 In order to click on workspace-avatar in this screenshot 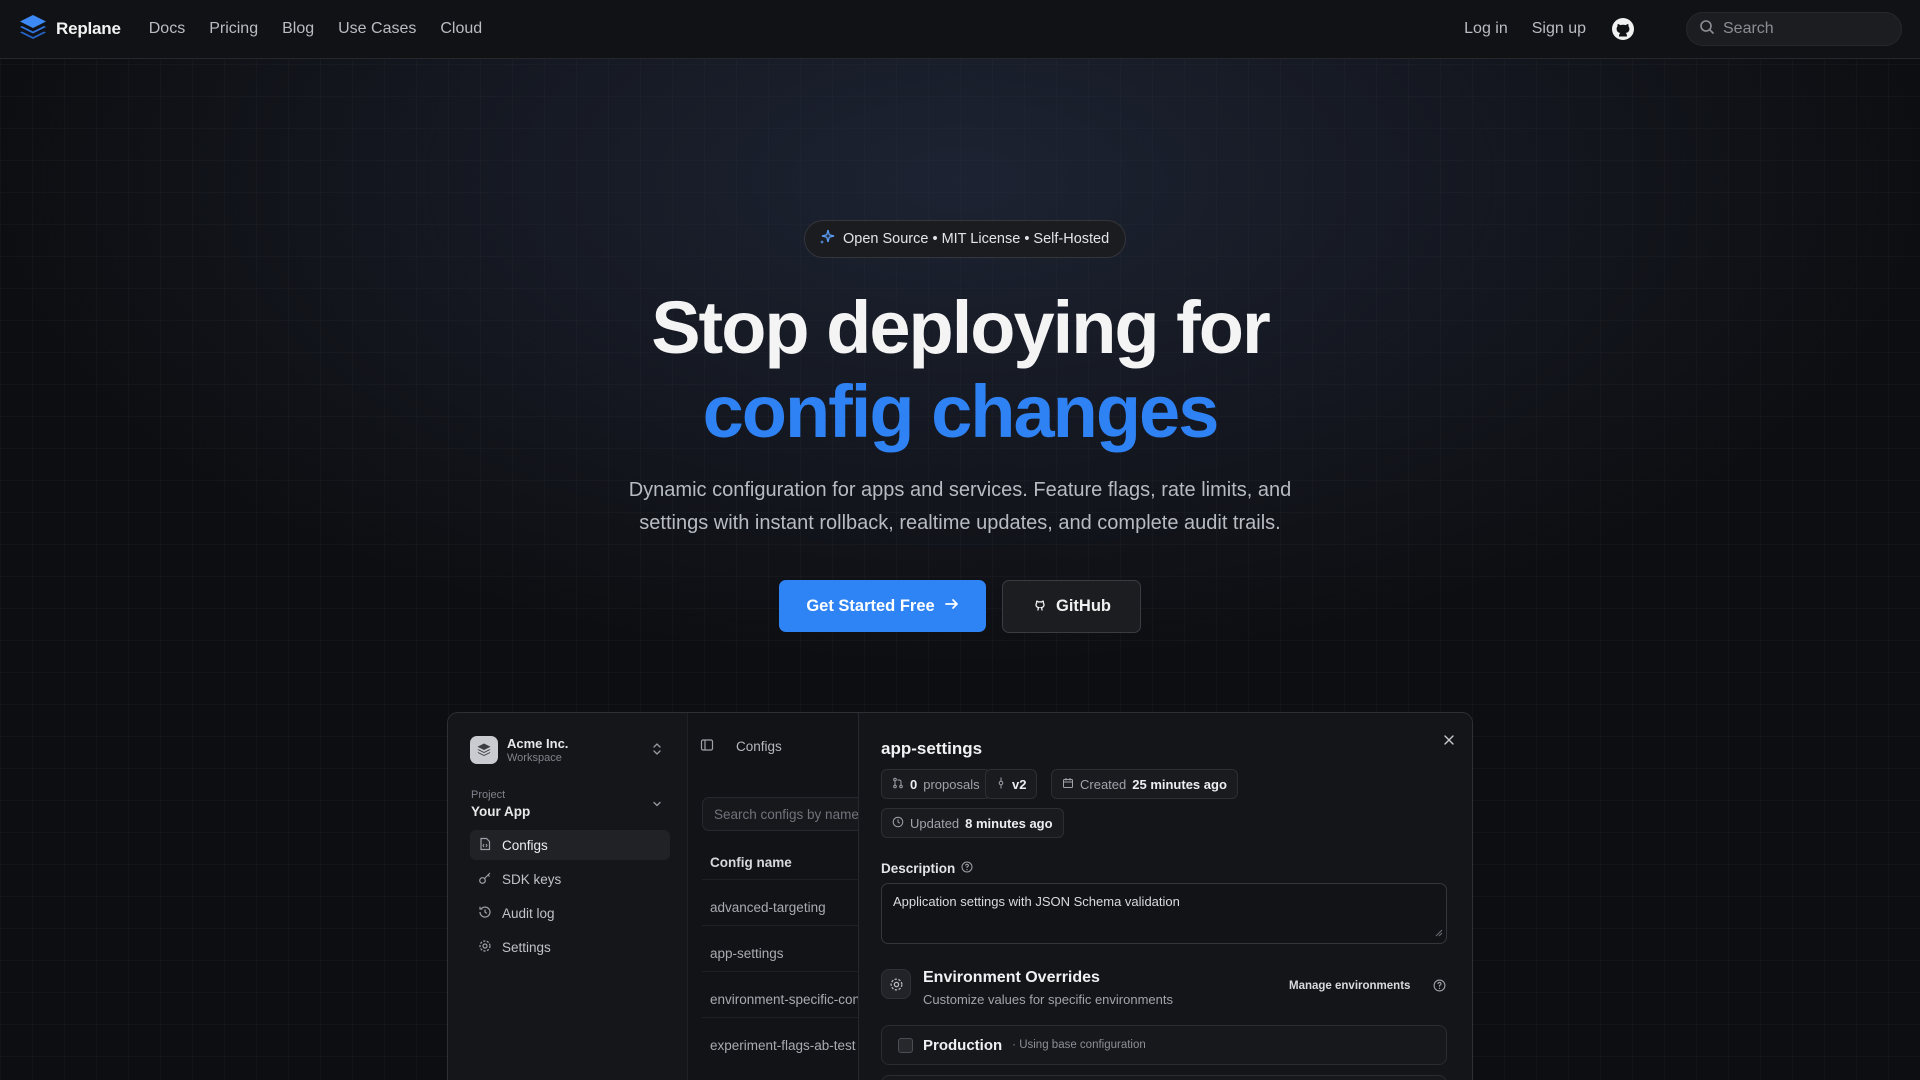, I will do `click(484, 750)`.